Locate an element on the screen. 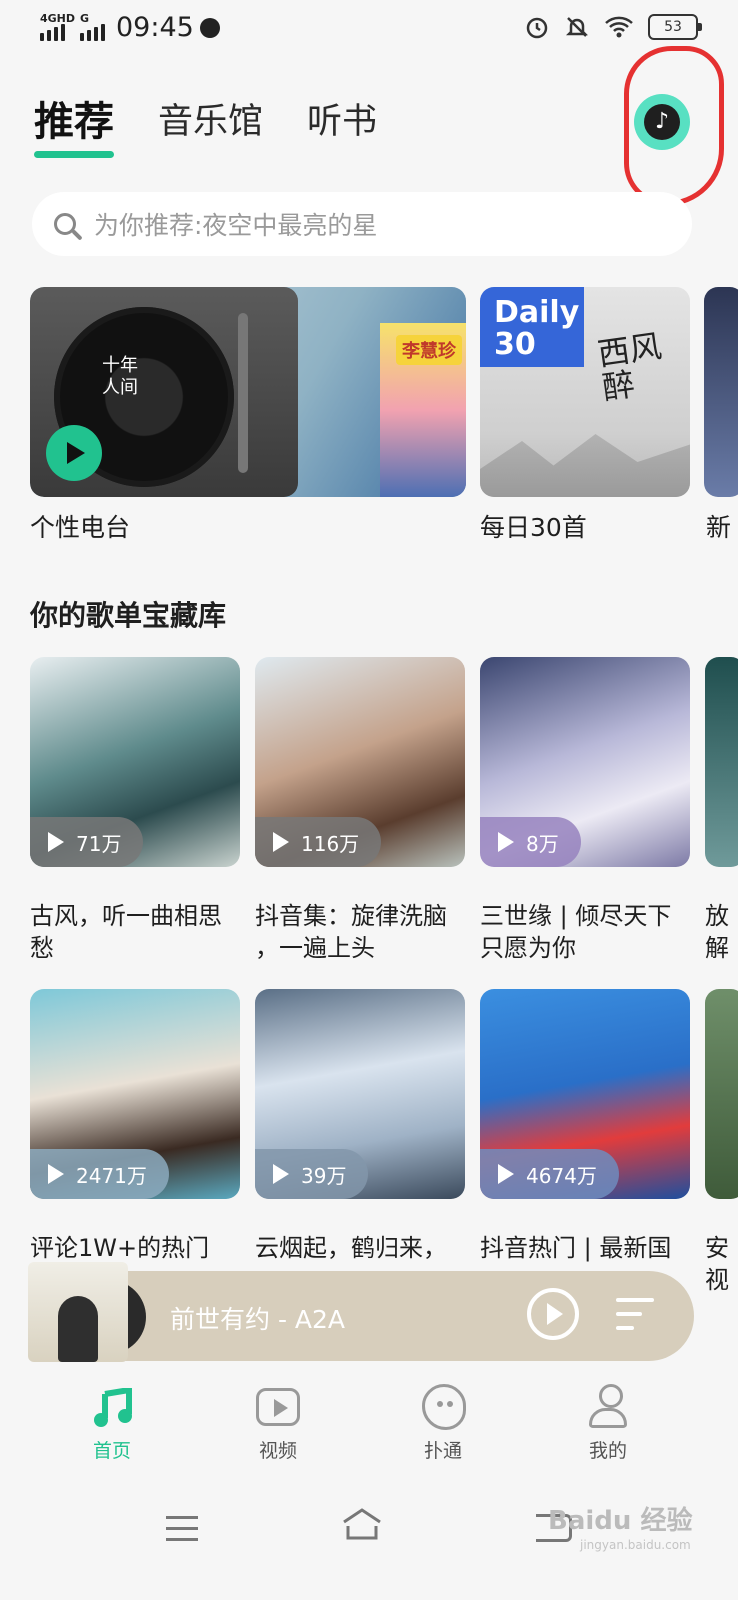 This screenshot has width=738, height=1600. playlist-title: 抖音热门 | 最新国 is located at coordinates (586, 1248).